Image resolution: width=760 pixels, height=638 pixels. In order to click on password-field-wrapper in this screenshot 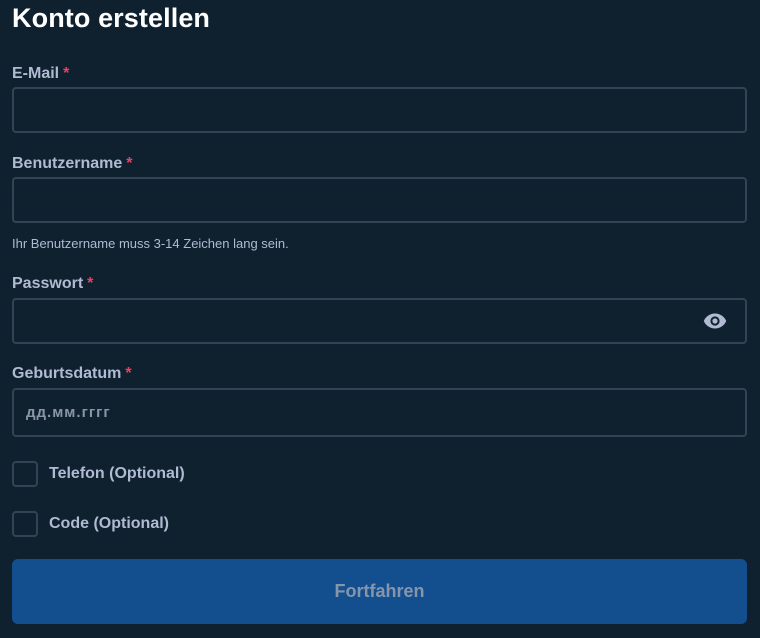, I will do `click(379, 321)`.